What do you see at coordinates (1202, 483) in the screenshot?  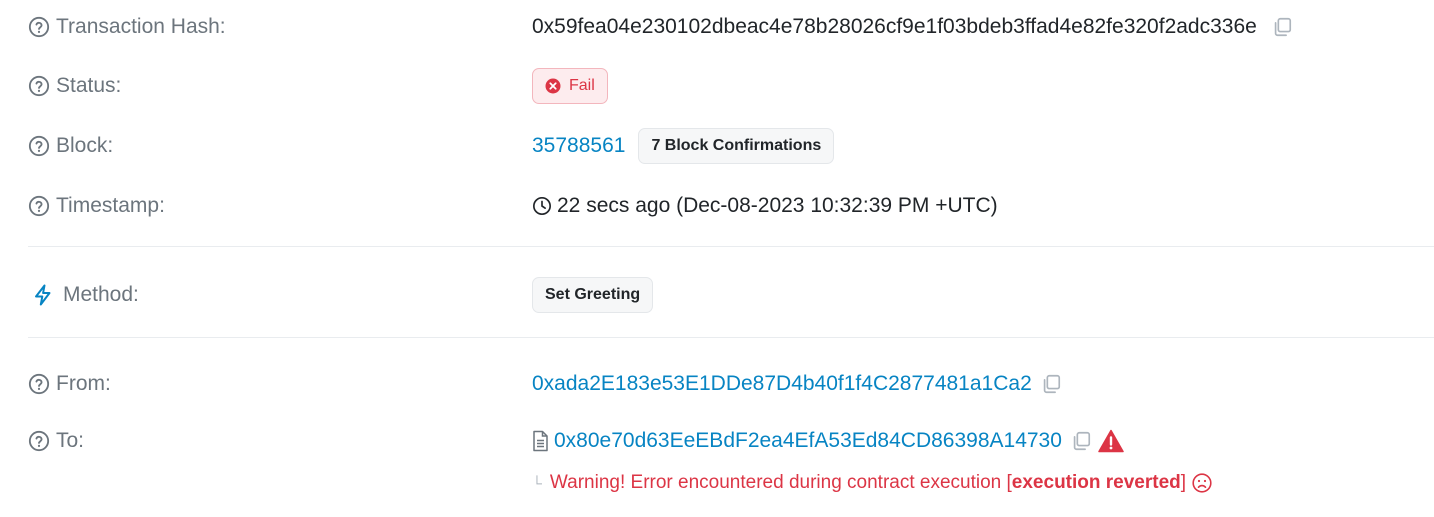 I see `sad-face-icon` at bounding box center [1202, 483].